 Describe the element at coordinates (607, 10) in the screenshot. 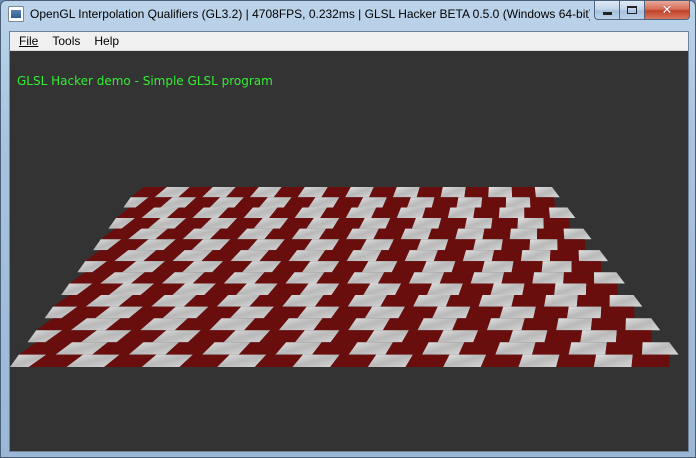

I see `minimize-button` at that location.